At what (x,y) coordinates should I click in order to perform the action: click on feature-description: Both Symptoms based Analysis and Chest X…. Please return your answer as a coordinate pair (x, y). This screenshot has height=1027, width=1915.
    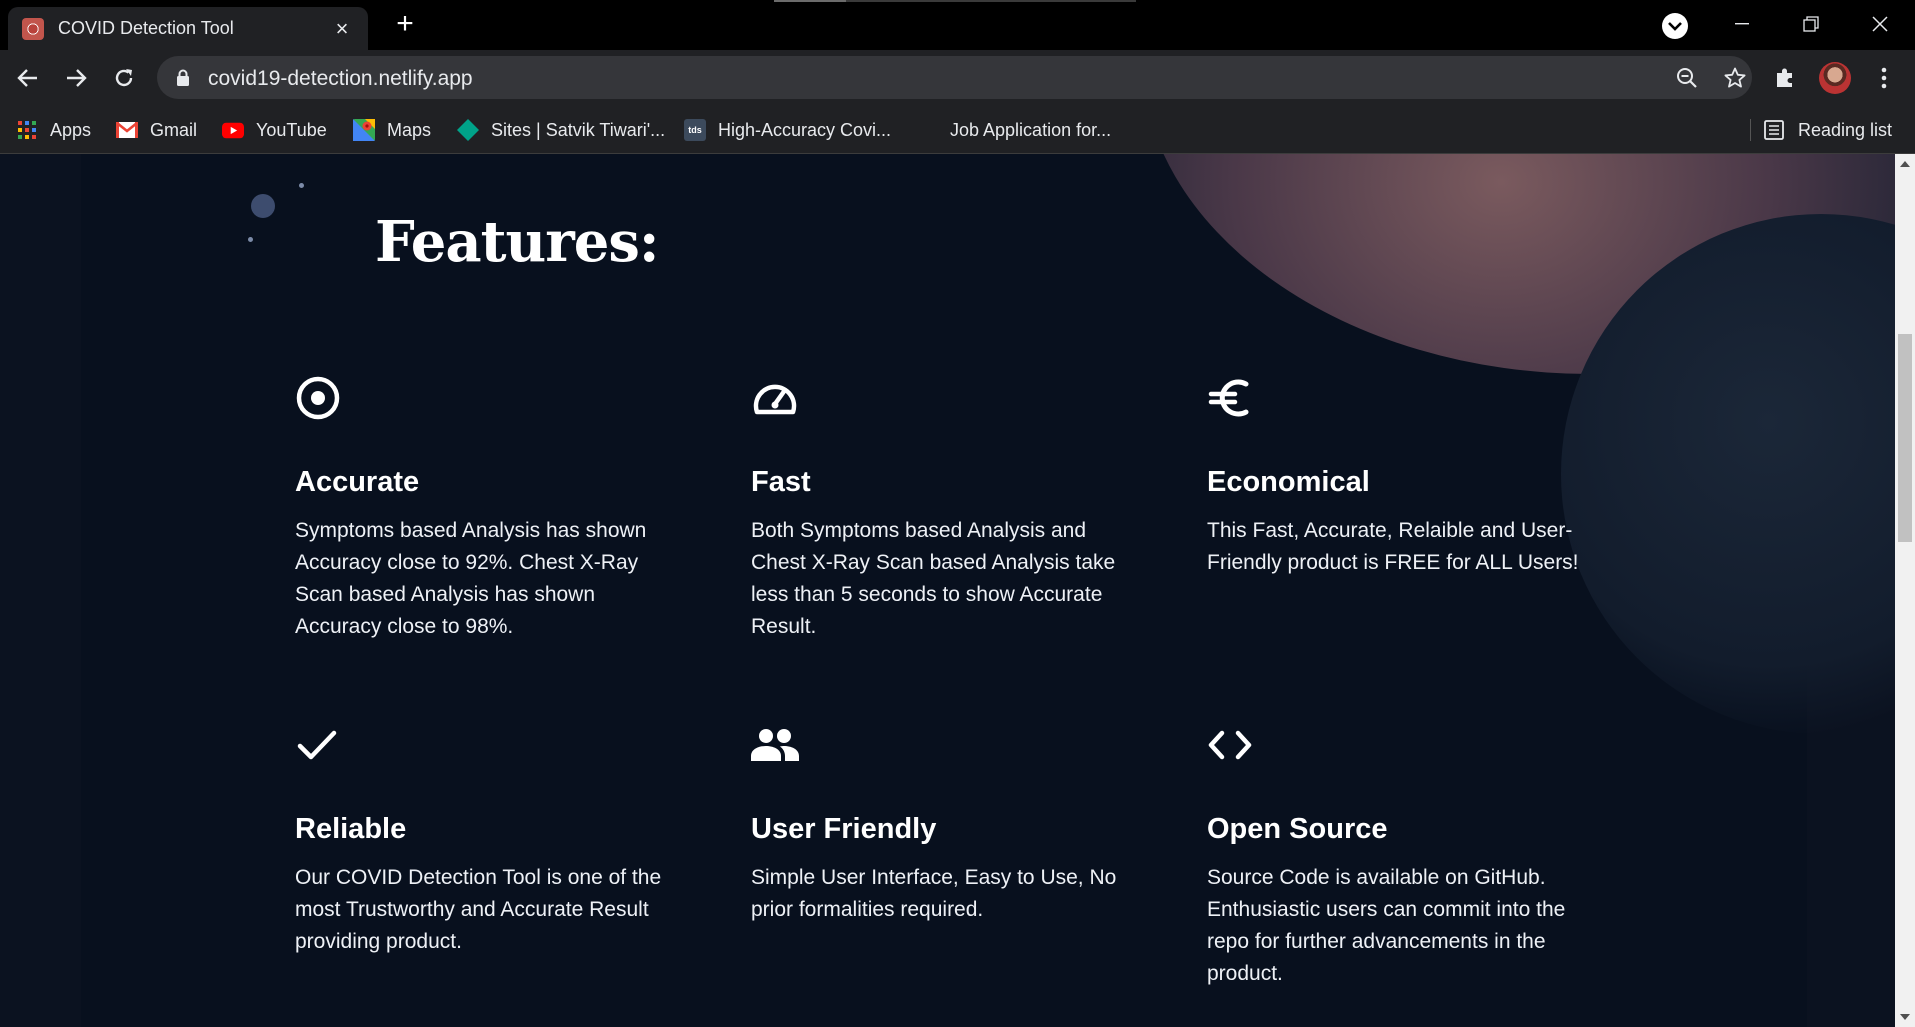
    Looking at the image, I should click on (933, 578).